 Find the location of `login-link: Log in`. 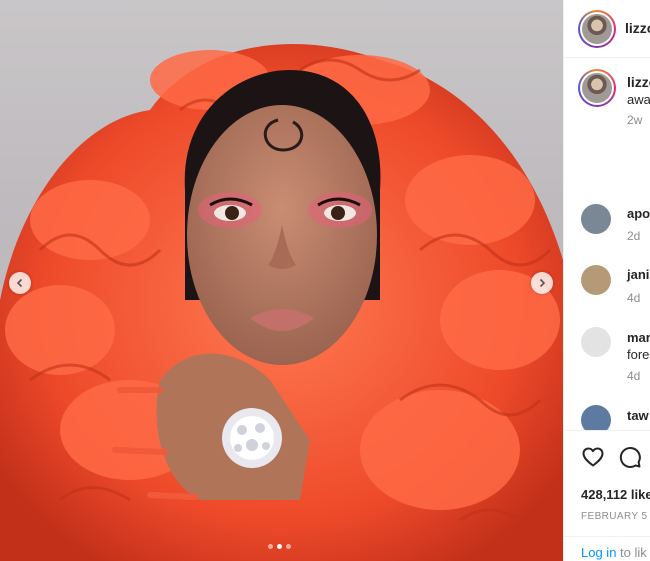

login-link: Log in is located at coordinates (598, 552).